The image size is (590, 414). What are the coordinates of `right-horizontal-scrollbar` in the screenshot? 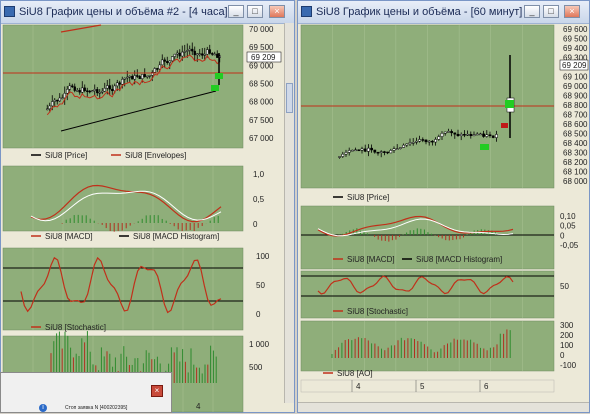 It's located at (443, 407).